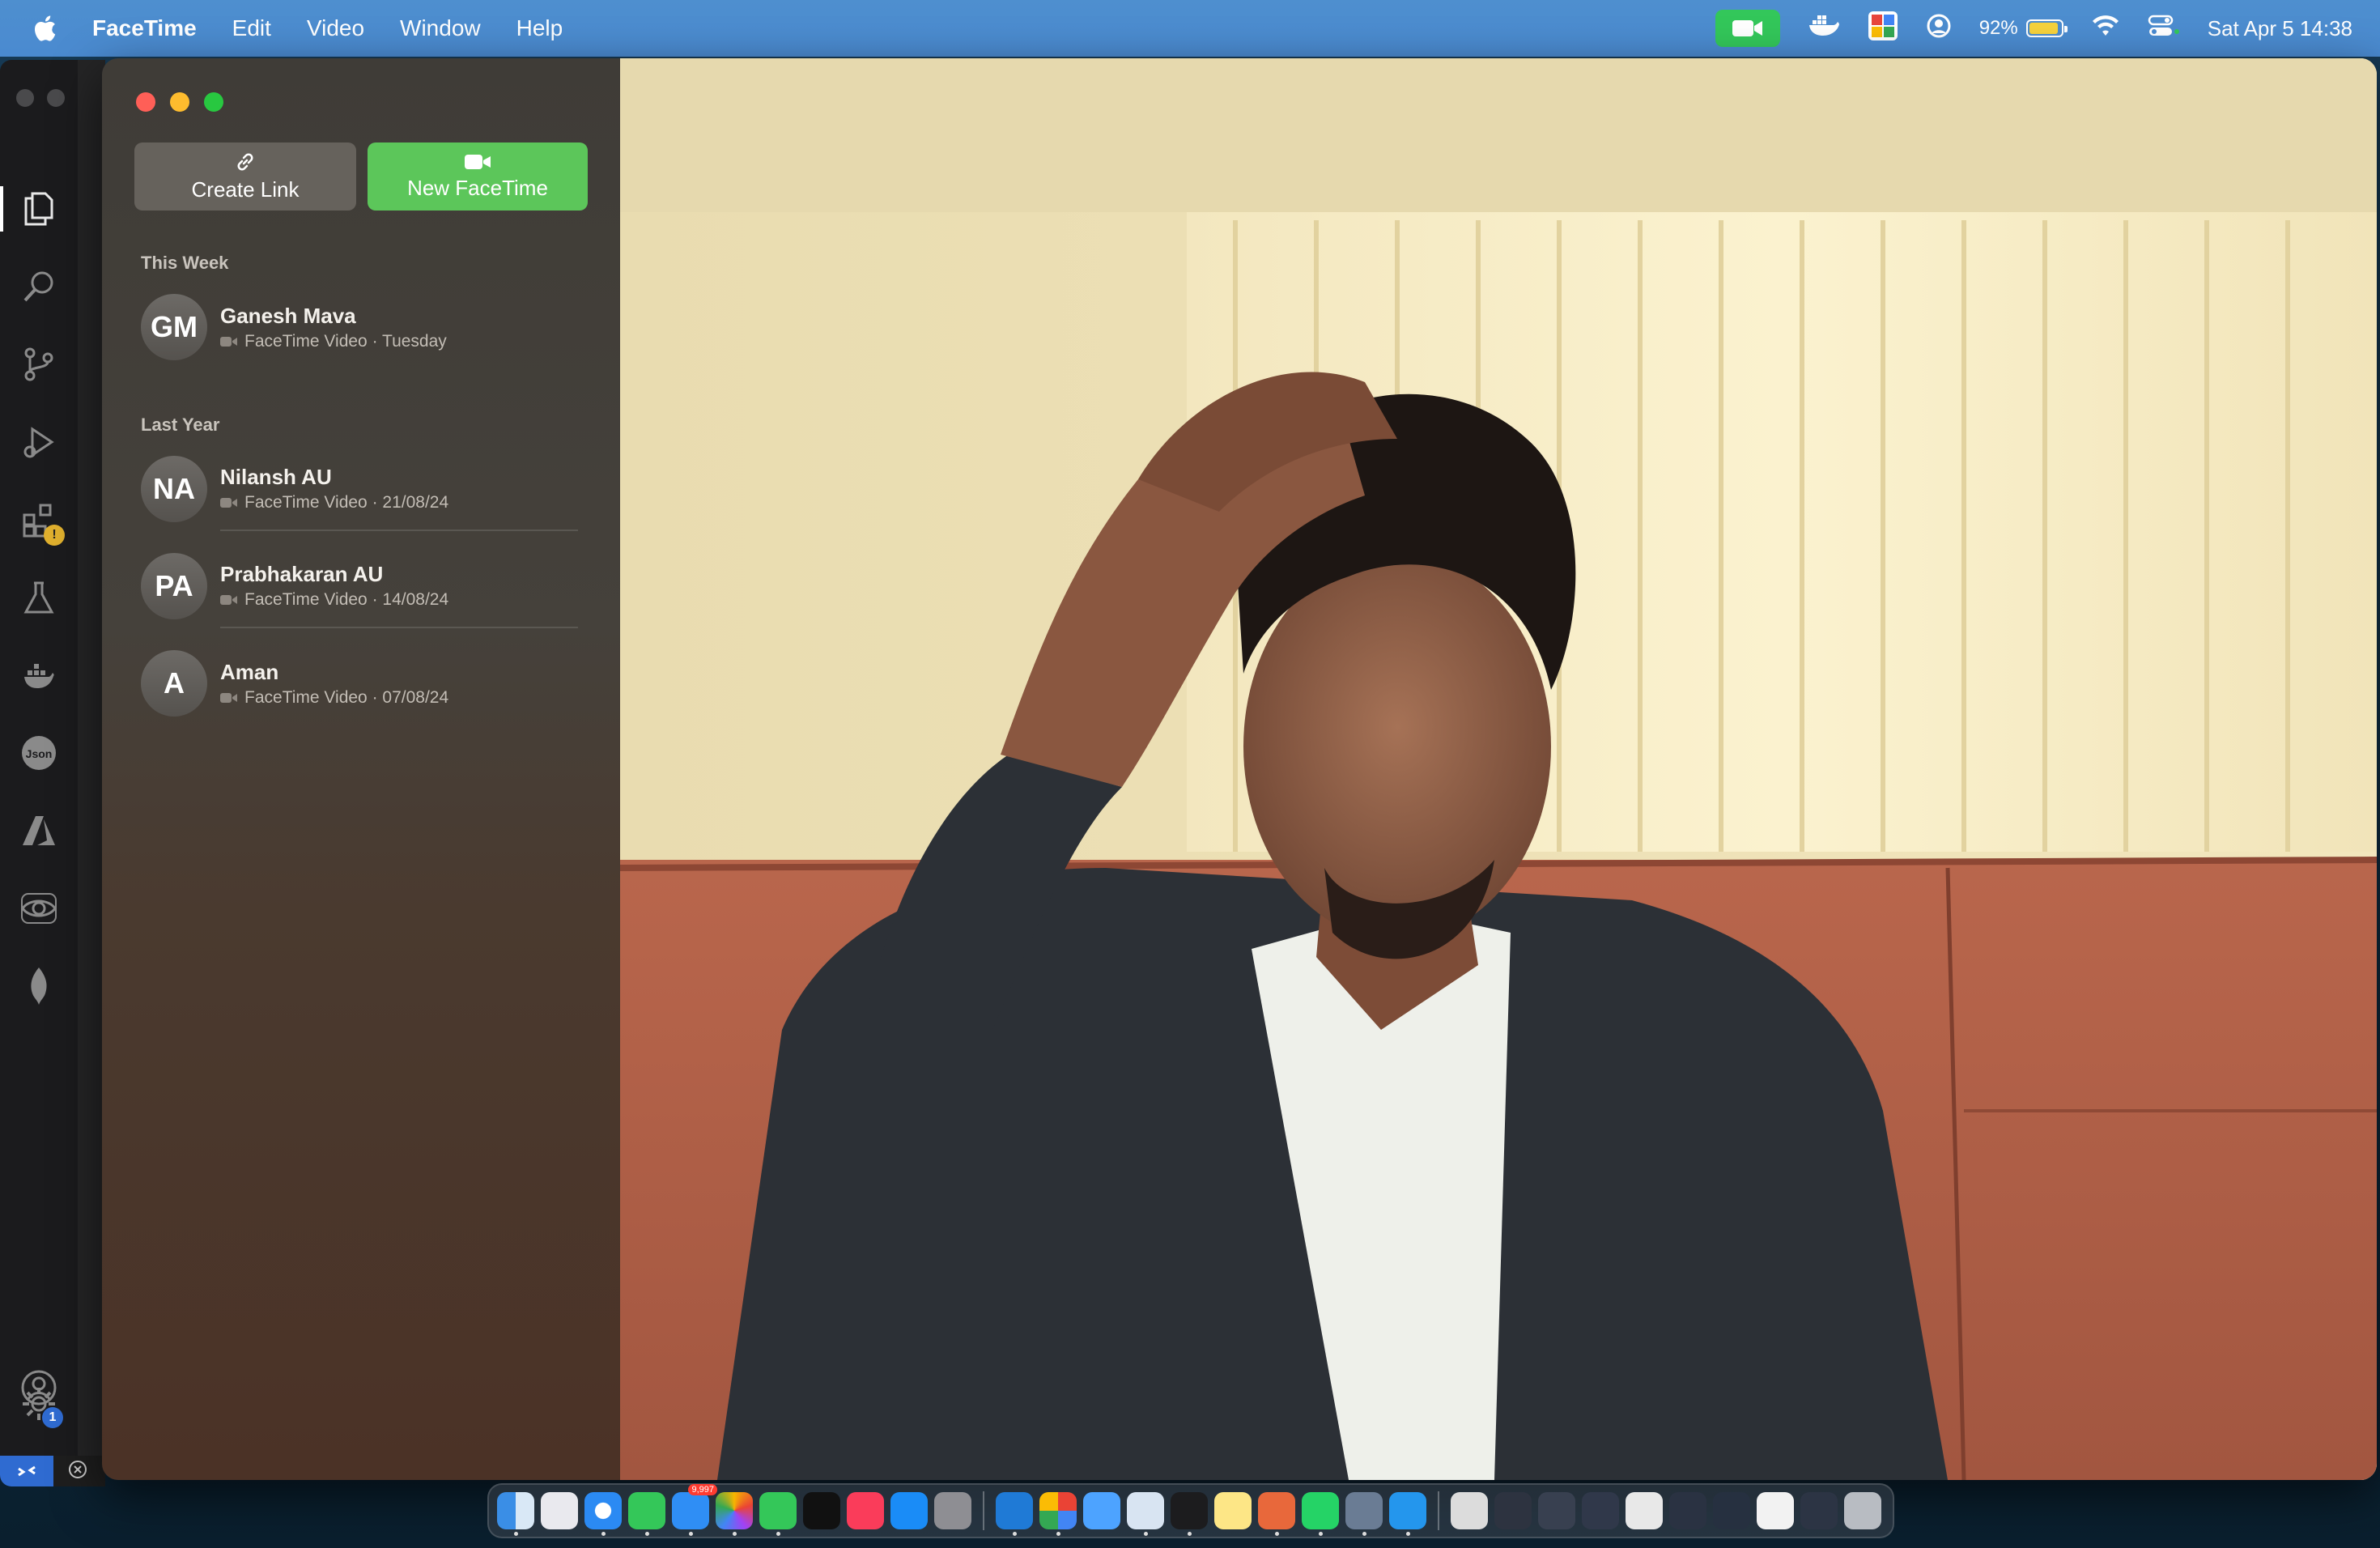  Describe the element at coordinates (2164, 29) in the screenshot. I see `control-center-icon` at that location.